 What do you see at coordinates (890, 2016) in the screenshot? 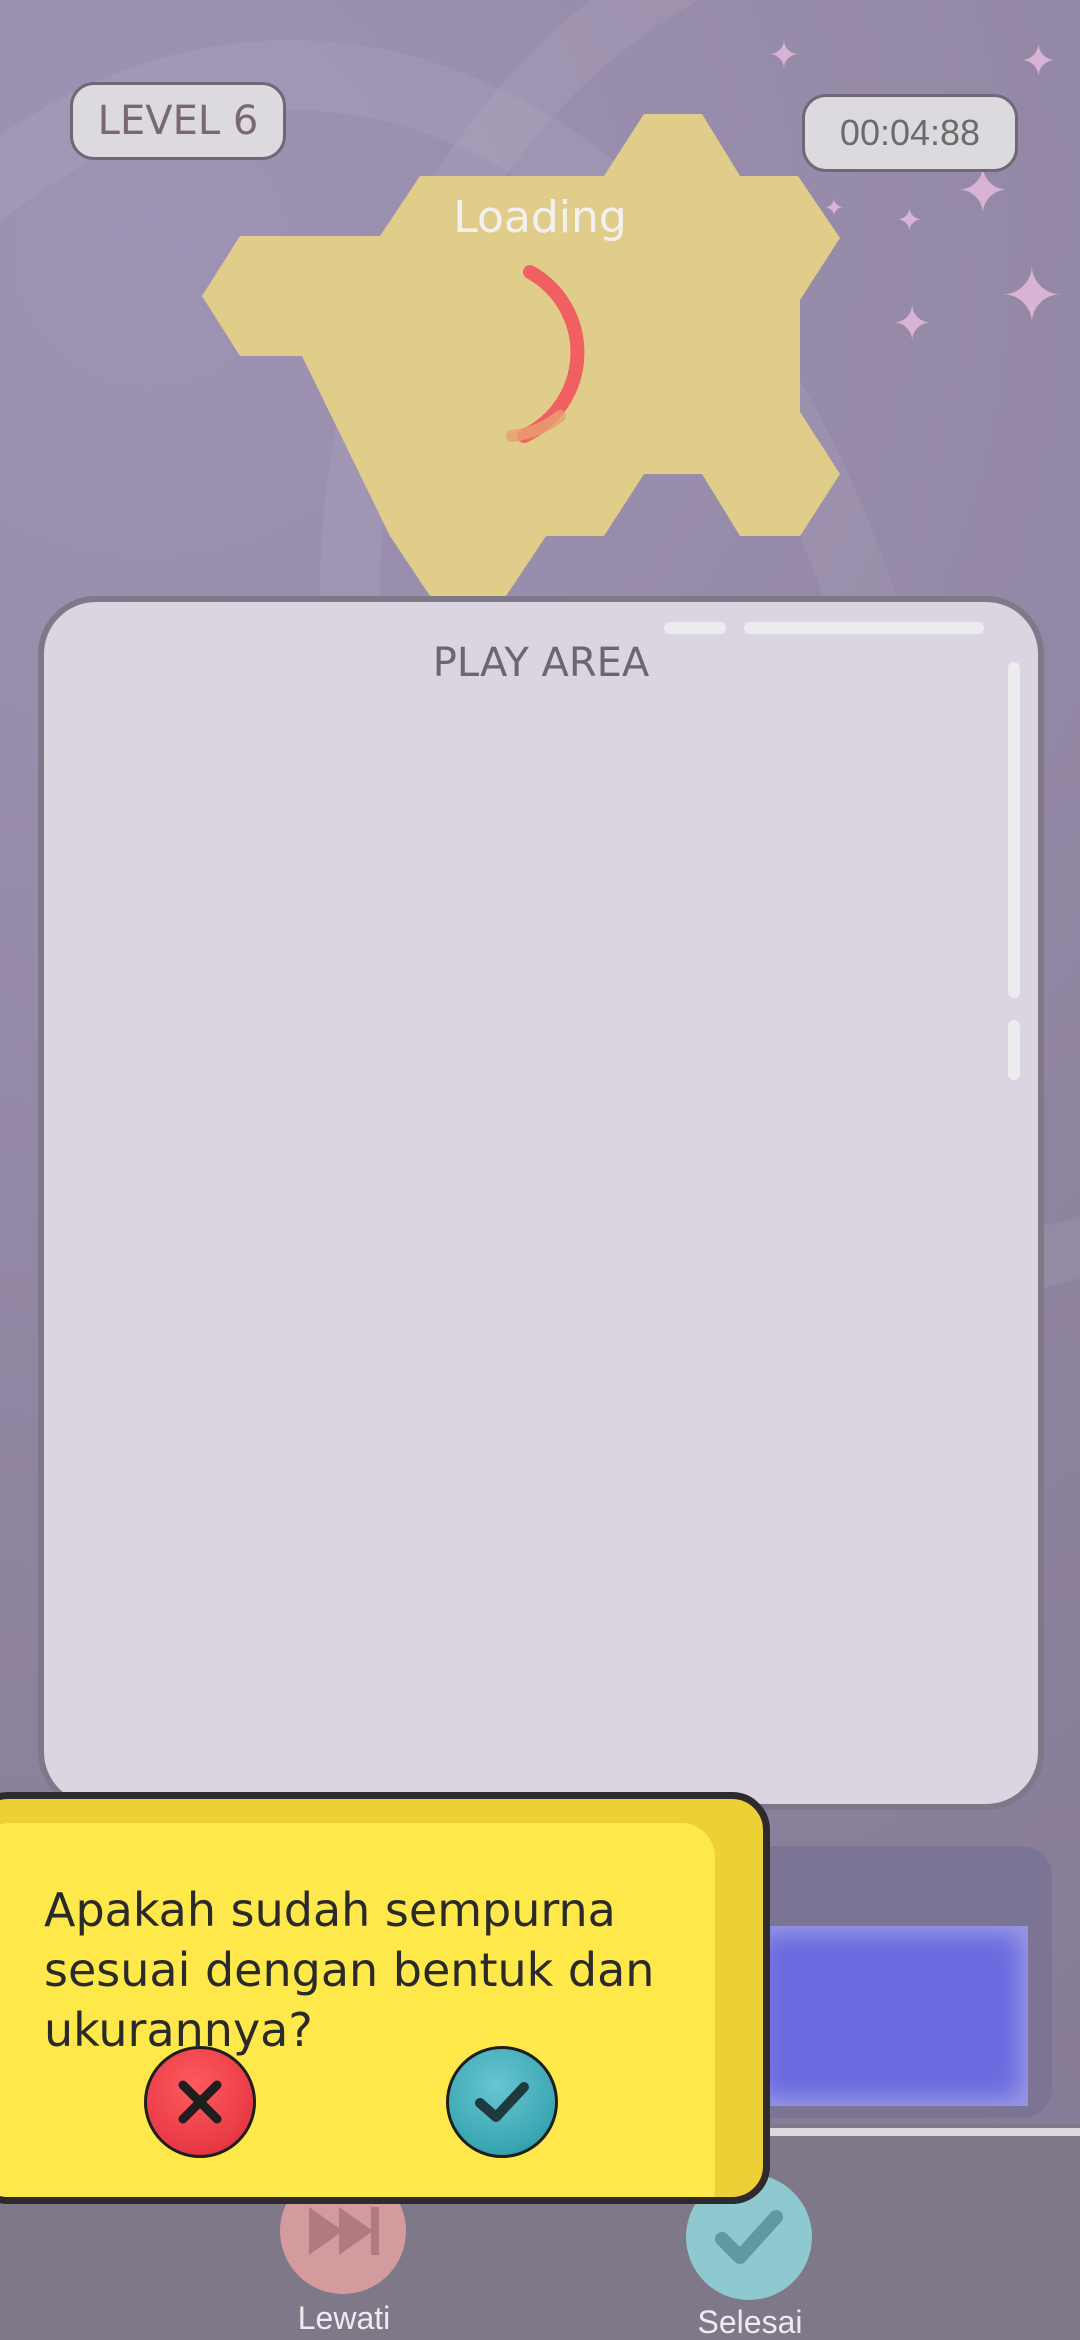
I see `progress-panel` at bounding box center [890, 2016].